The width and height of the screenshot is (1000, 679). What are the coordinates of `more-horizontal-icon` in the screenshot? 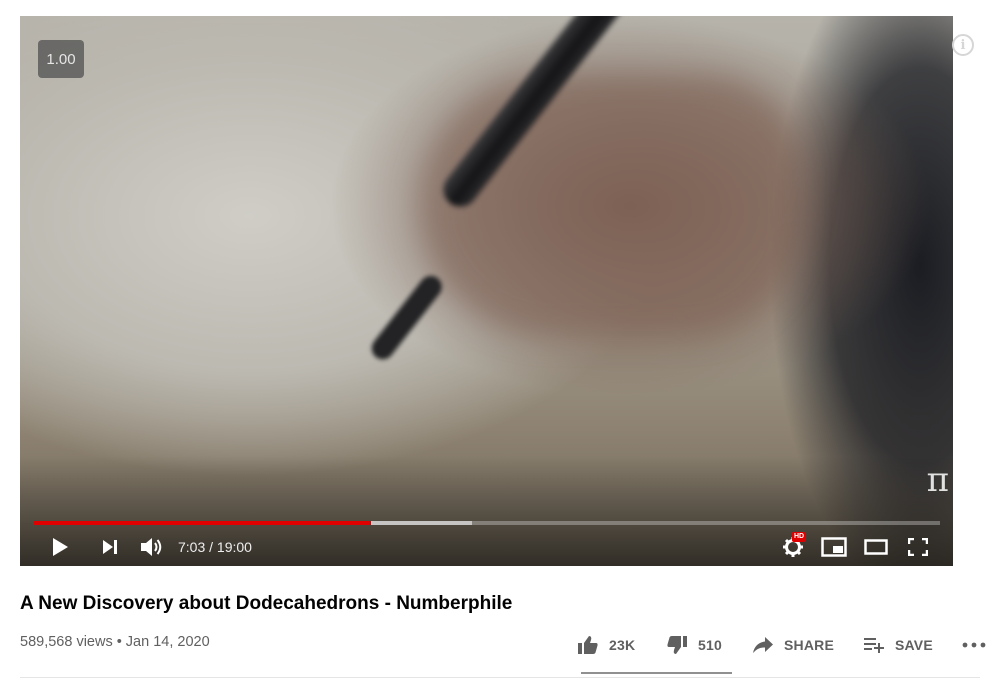 It's located at (974, 645).